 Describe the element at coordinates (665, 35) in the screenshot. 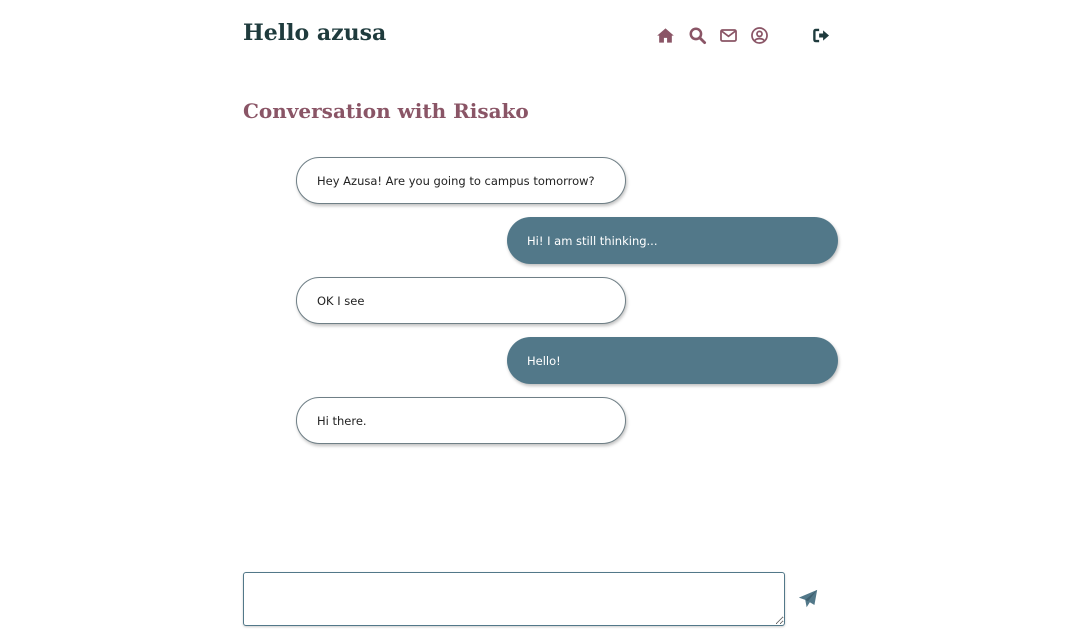

I see `home-icon` at that location.